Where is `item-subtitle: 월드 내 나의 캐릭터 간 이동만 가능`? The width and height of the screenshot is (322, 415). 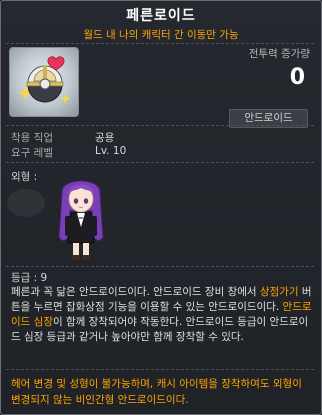
item-subtitle: 월드 내 나의 캐릭터 간 이동만 가능 is located at coordinates (161, 35).